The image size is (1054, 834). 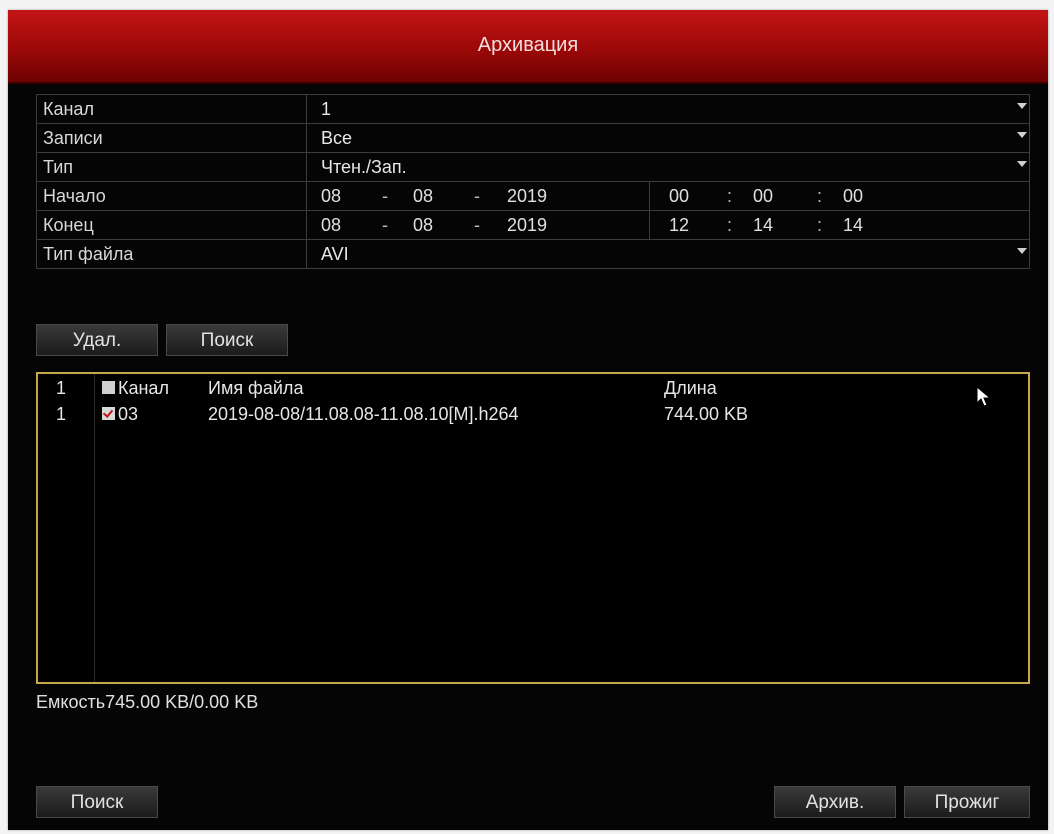 What do you see at coordinates (336, 138) in the screenshot?
I see `records-select: Все` at bounding box center [336, 138].